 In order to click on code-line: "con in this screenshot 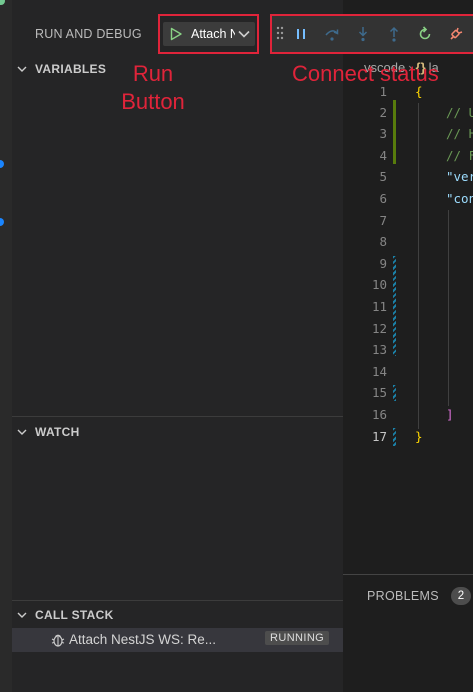, I will do `click(459, 198)`.